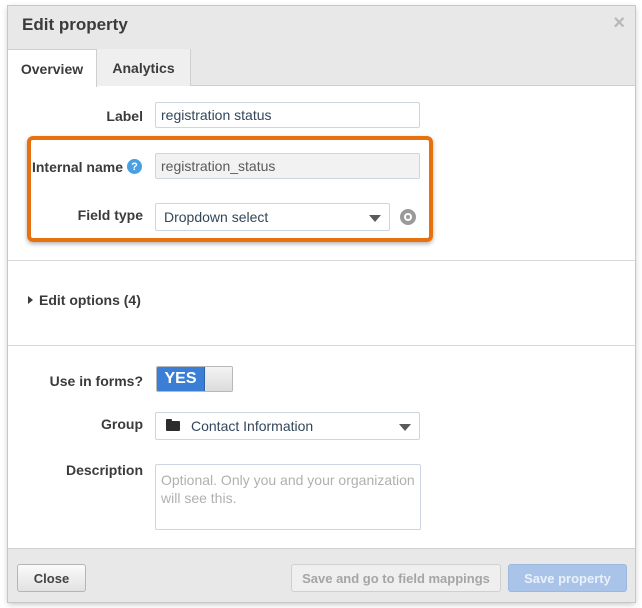 The width and height of the screenshot is (642, 608). I want to click on use-in-forms-toggle: YES, so click(194, 379).